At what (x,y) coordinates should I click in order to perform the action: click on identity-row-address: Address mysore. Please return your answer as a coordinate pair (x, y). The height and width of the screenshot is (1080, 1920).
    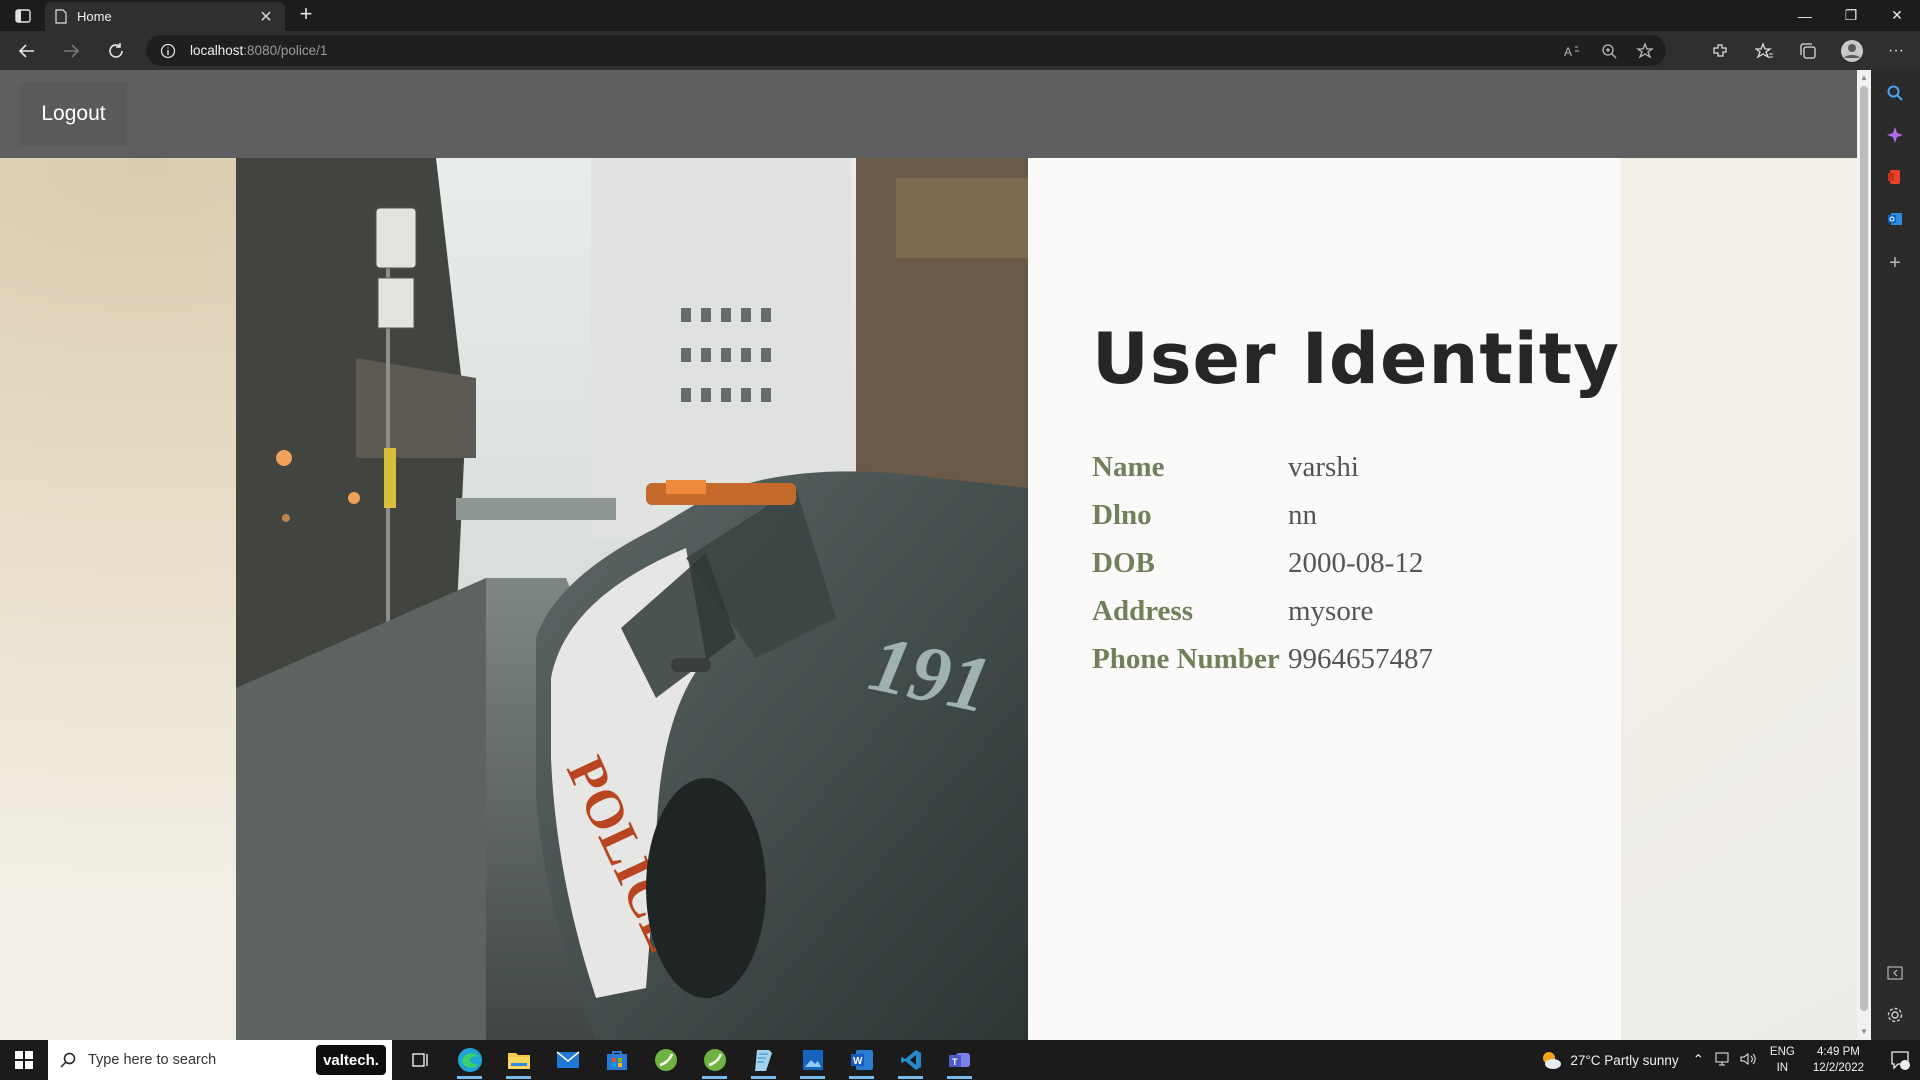
    Looking at the image, I should click on (1262, 611).